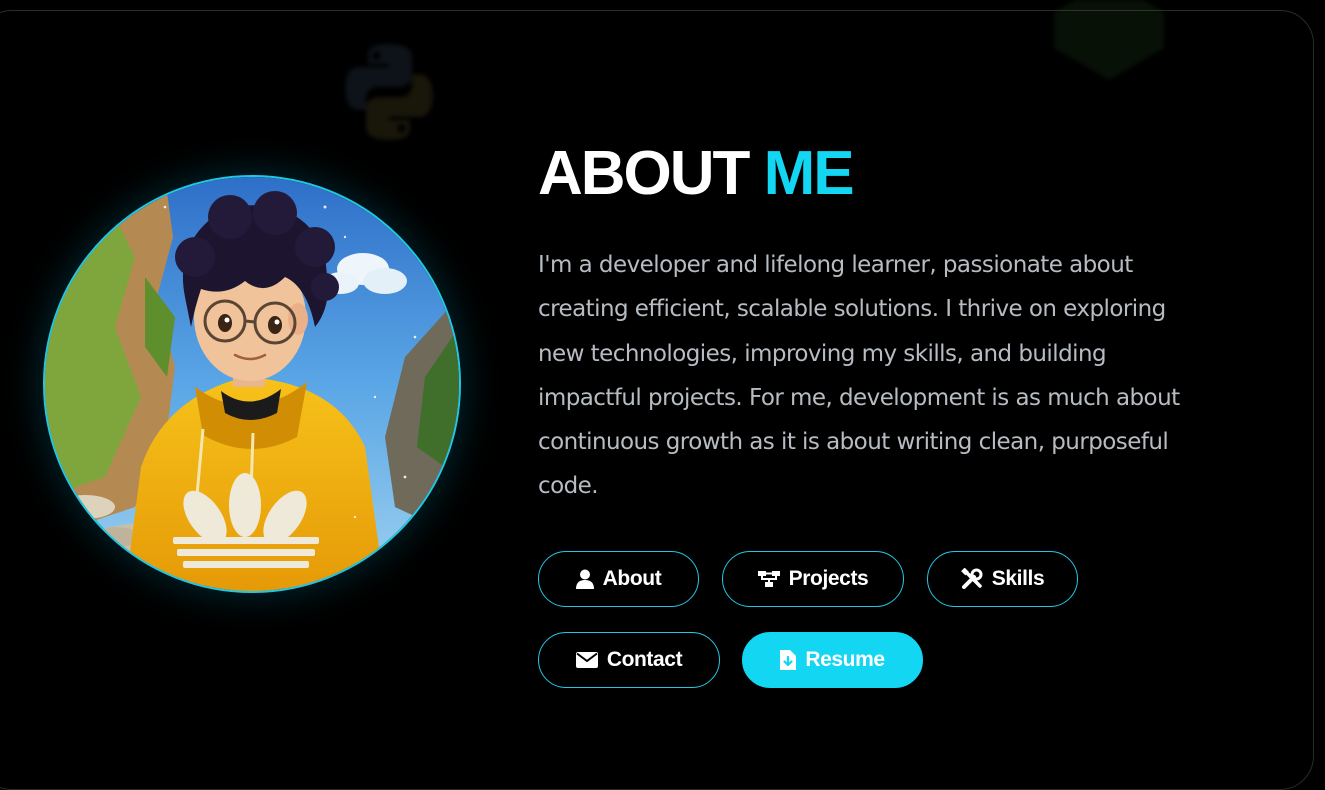 The width and height of the screenshot is (1325, 790). What do you see at coordinates (1109, 40) in the screenshot?
I see `nodejs-logo-icon` at bounding box center [1109, 40].